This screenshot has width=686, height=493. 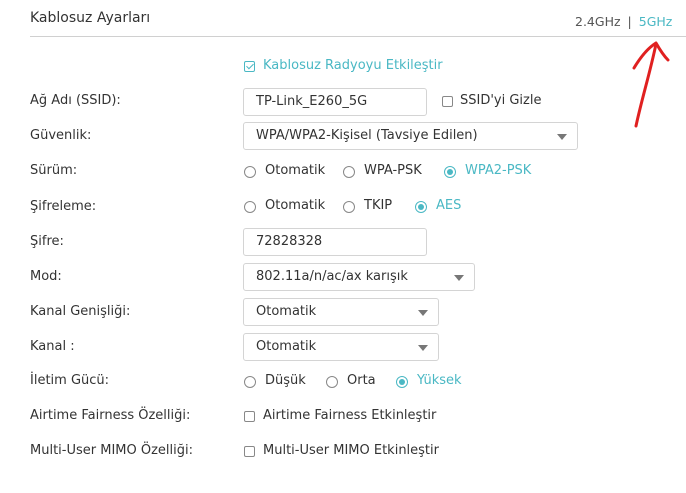 What do you see at coordinates (358, 36) in the screenshot?
I see `header-divider` at bounding box center [358, 36].